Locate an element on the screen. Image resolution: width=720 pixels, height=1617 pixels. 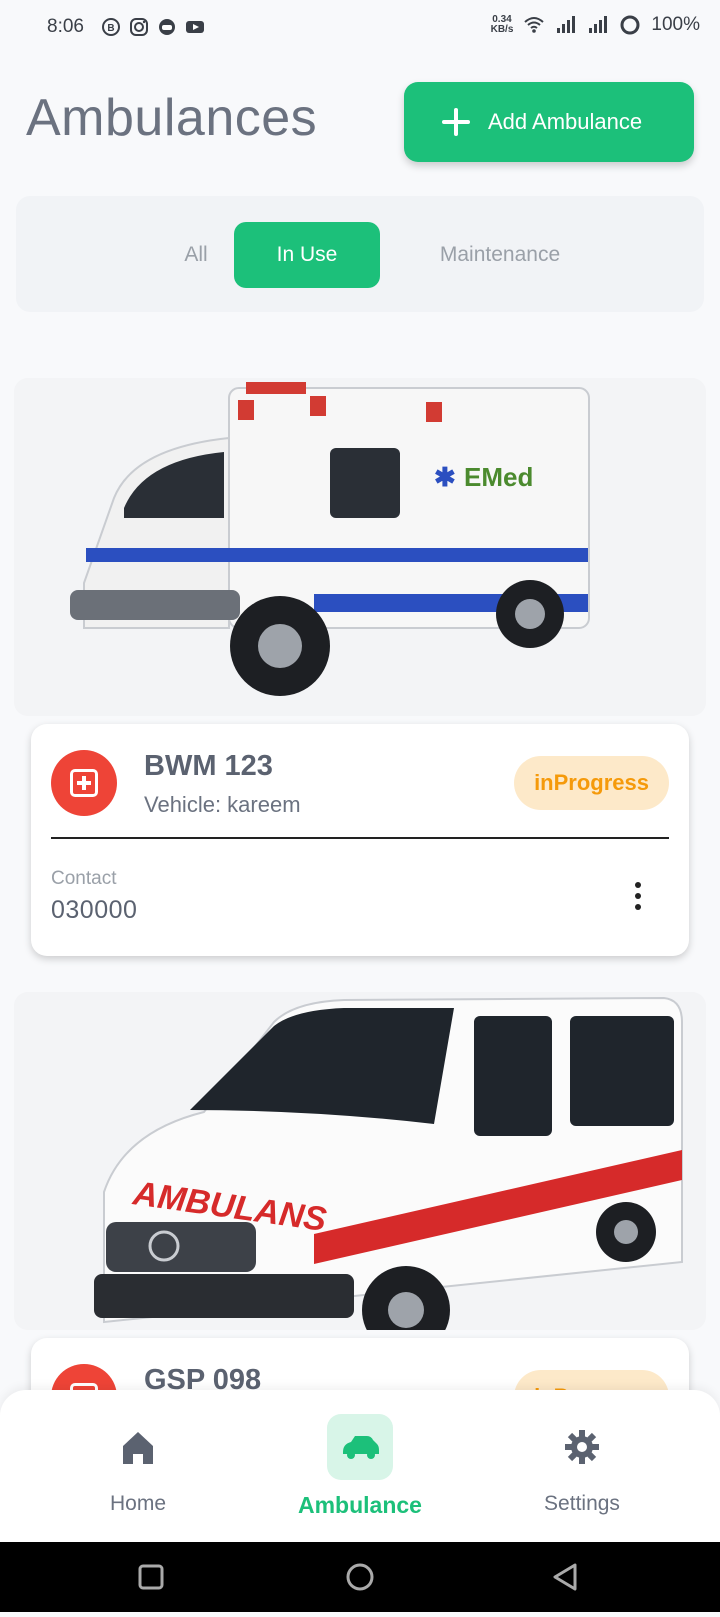
card-divider is located at coordinates (360, 838).